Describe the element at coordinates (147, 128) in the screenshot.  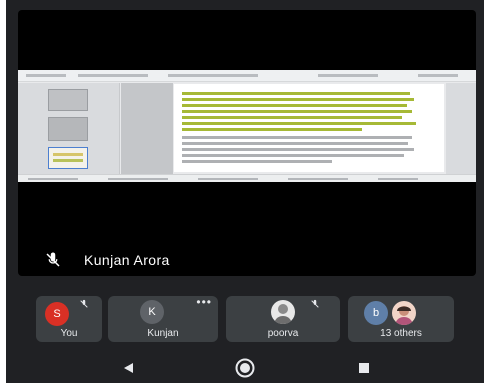
I see `document-gutter` at that location.